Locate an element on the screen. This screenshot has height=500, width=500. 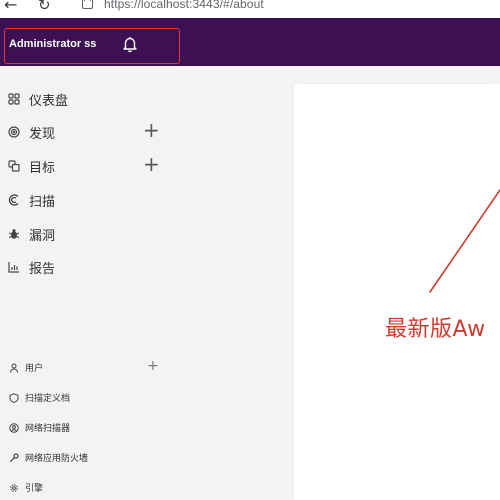
annotation-text: 最新版Aw is located at coordinates (435, 329).